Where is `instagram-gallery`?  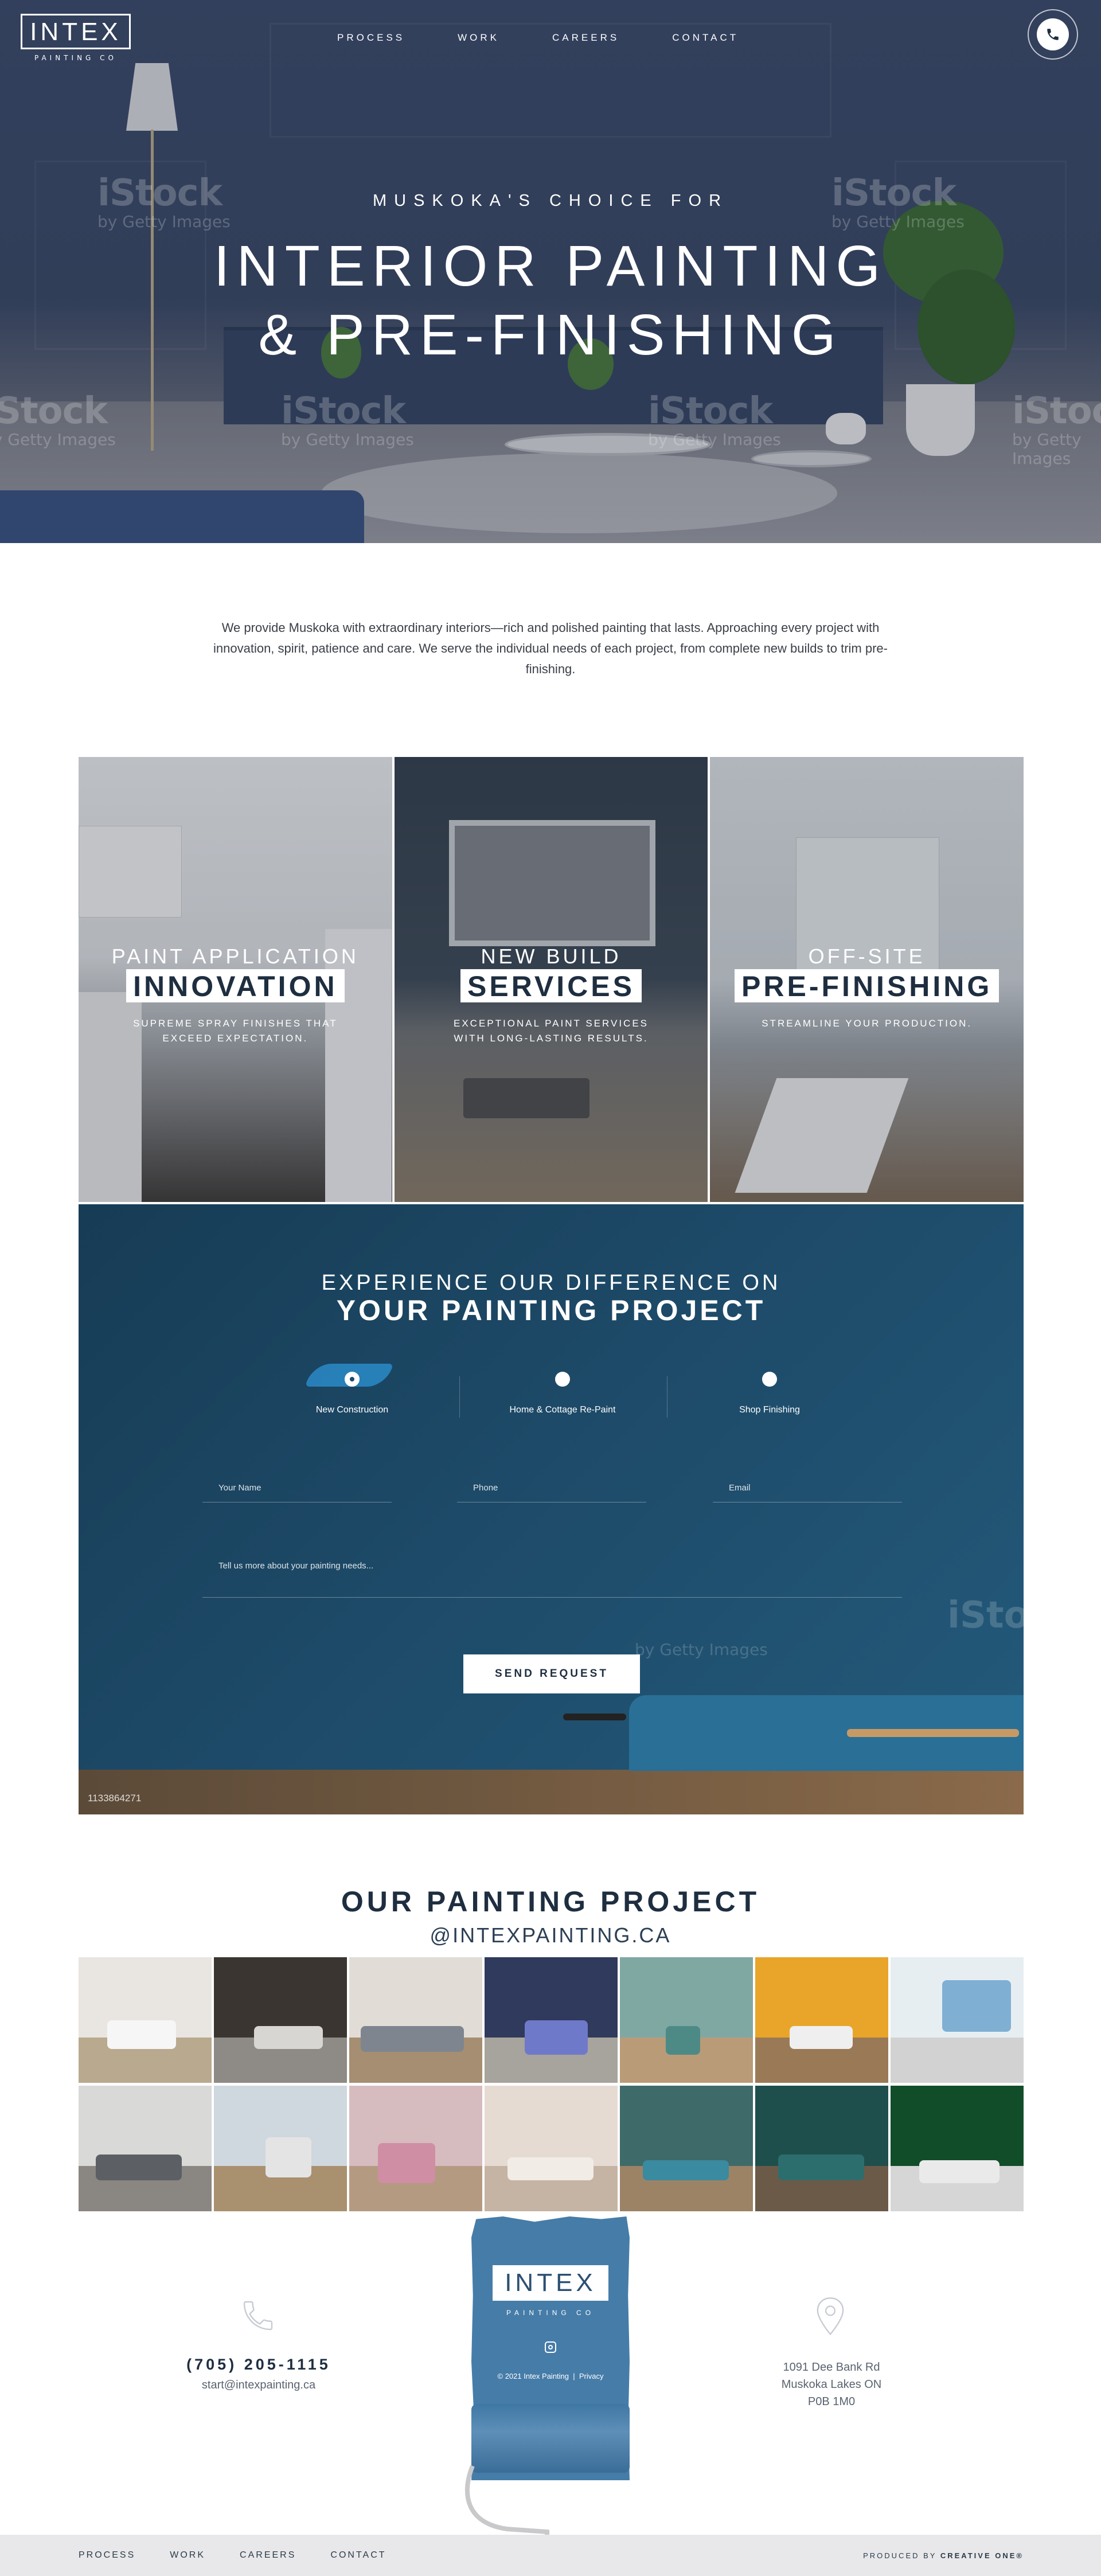 instagram-gallery is located at coordinates (552, 2084).